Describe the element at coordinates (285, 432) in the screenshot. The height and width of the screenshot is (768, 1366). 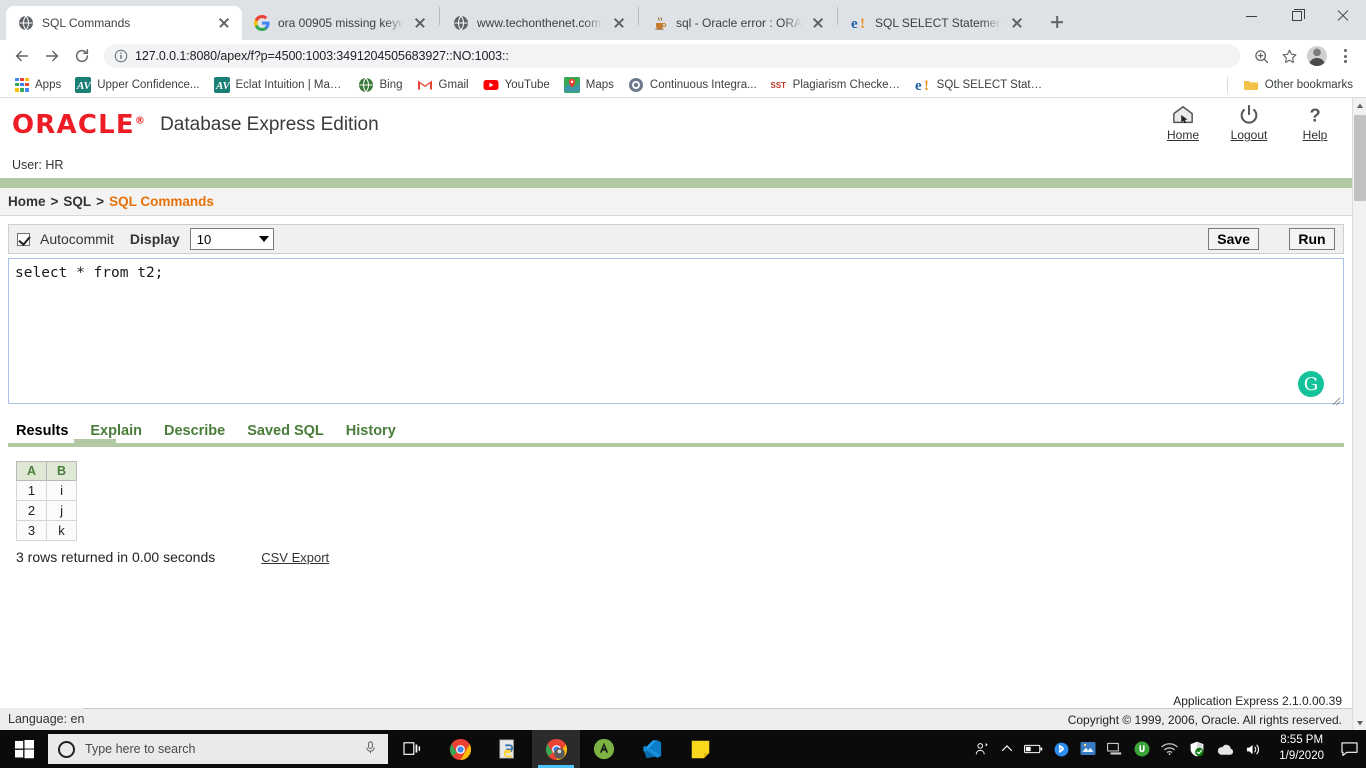
I see `tab-saved-sql: Saved SQL` at that location.